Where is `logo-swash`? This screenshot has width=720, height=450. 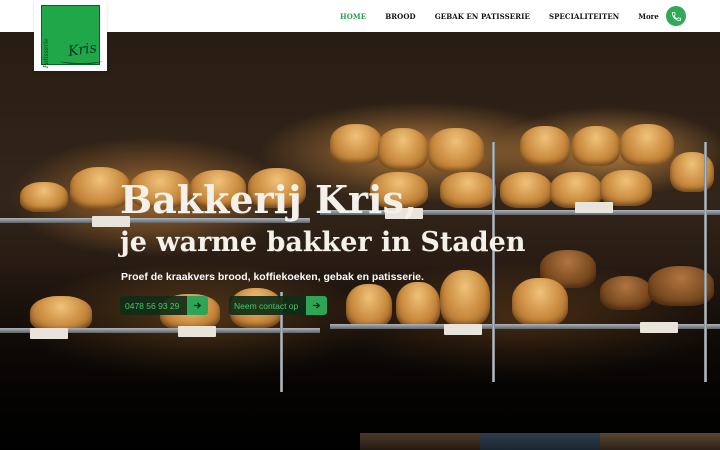
logo-swash is located at coordinates (81, 61).